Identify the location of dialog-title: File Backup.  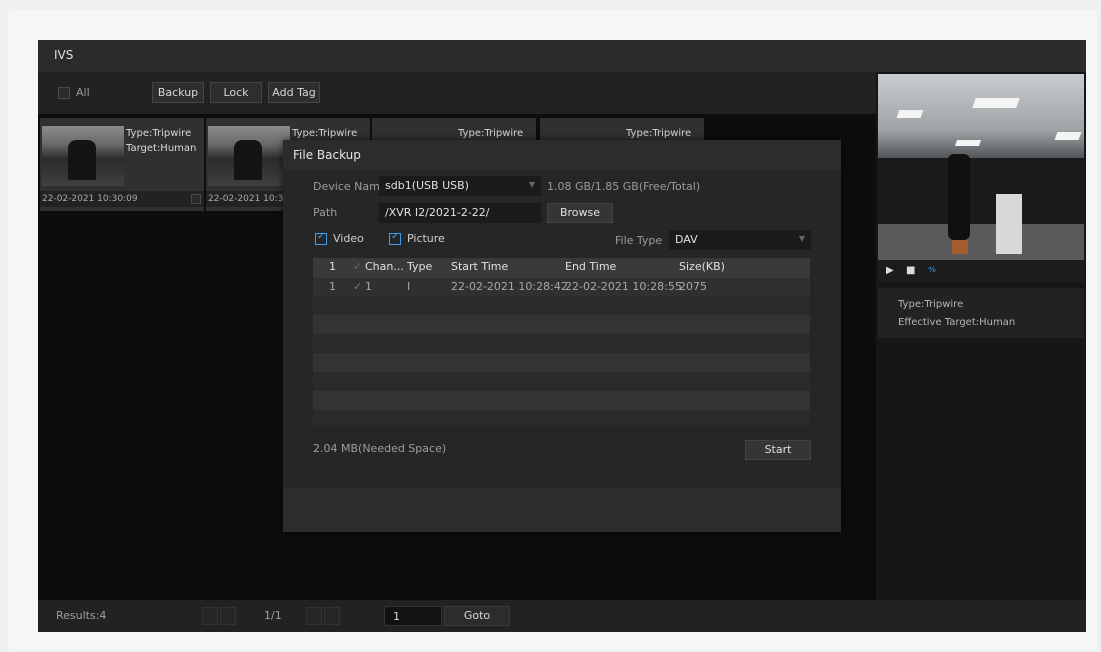
(327, 155).